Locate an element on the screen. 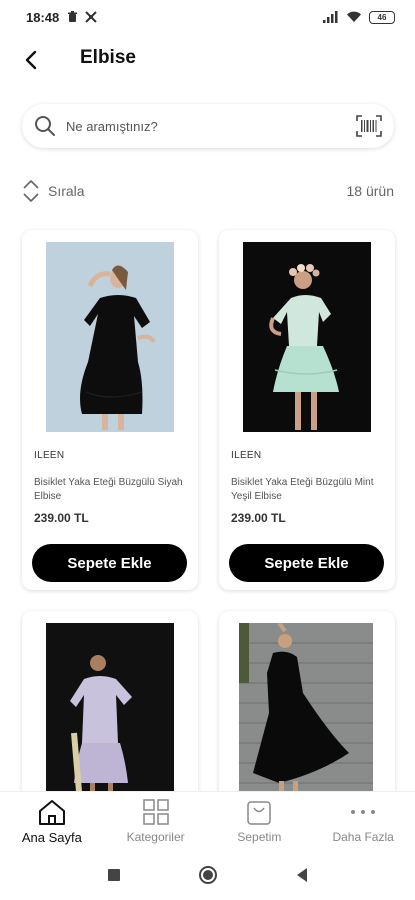 The width and height of the screenshot is (415, 900). nav-label: Sepetim is located at coordinates (259, 837).